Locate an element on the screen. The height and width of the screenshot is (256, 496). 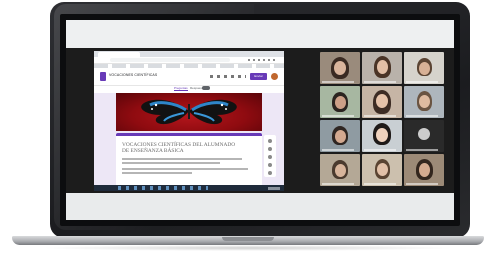
screen-top-area is located at coordinates (260, 34).